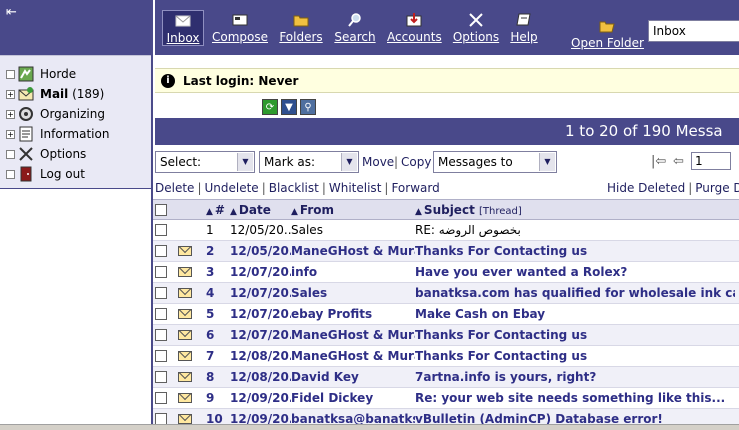 Image resolution: width=739 pixels, height=430 pixels. What do you see at coordinates (210, 335) in the screenshot?
I see `message-number: 6` at bounding box center [210, 335].